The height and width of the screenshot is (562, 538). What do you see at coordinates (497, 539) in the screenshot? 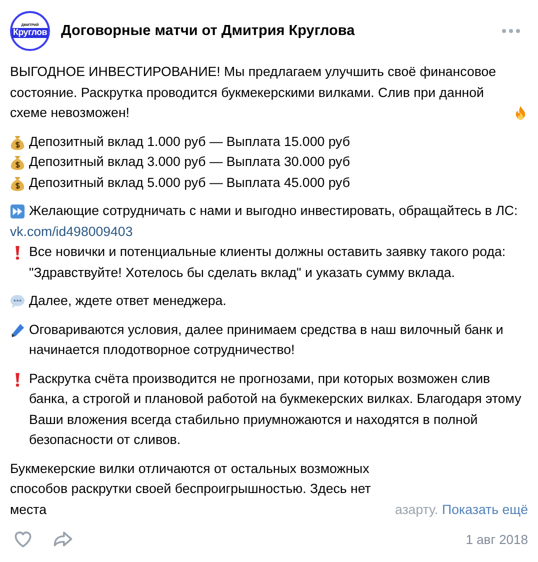
I see `post-date: 1 авг 2018` at bounding box center [497, 539].